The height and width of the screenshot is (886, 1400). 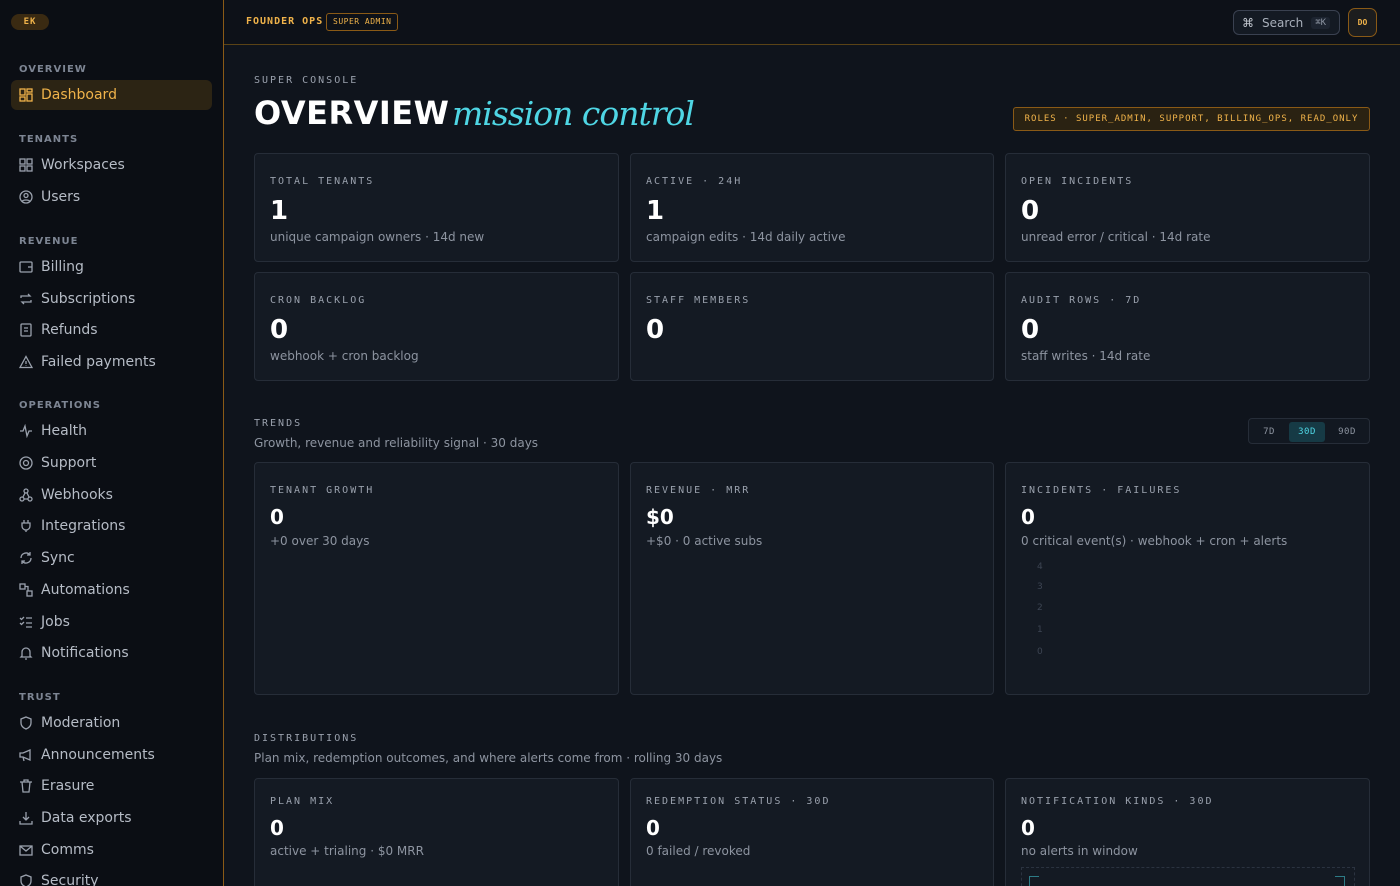 I want to click on kpi-sub: webhook + cron backlog, so click(x=344, y=356).